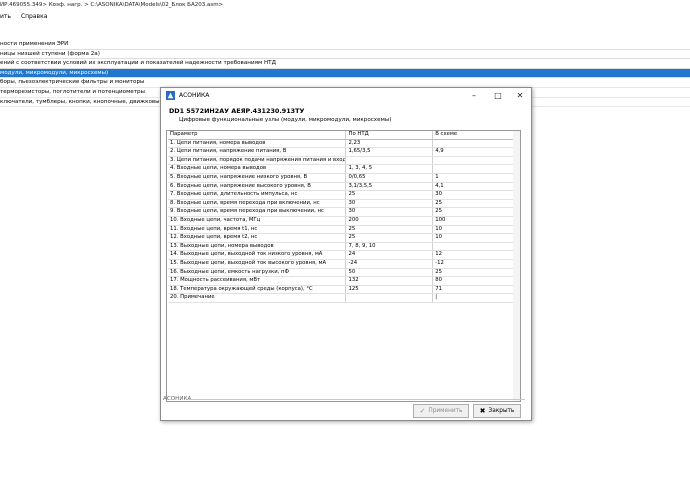  What do you see at coordinates (257, 281) in the screenshot?
I see `cell-parameter: 17. Мощность рассеивания, мВт` at bounding box center [257, 281].